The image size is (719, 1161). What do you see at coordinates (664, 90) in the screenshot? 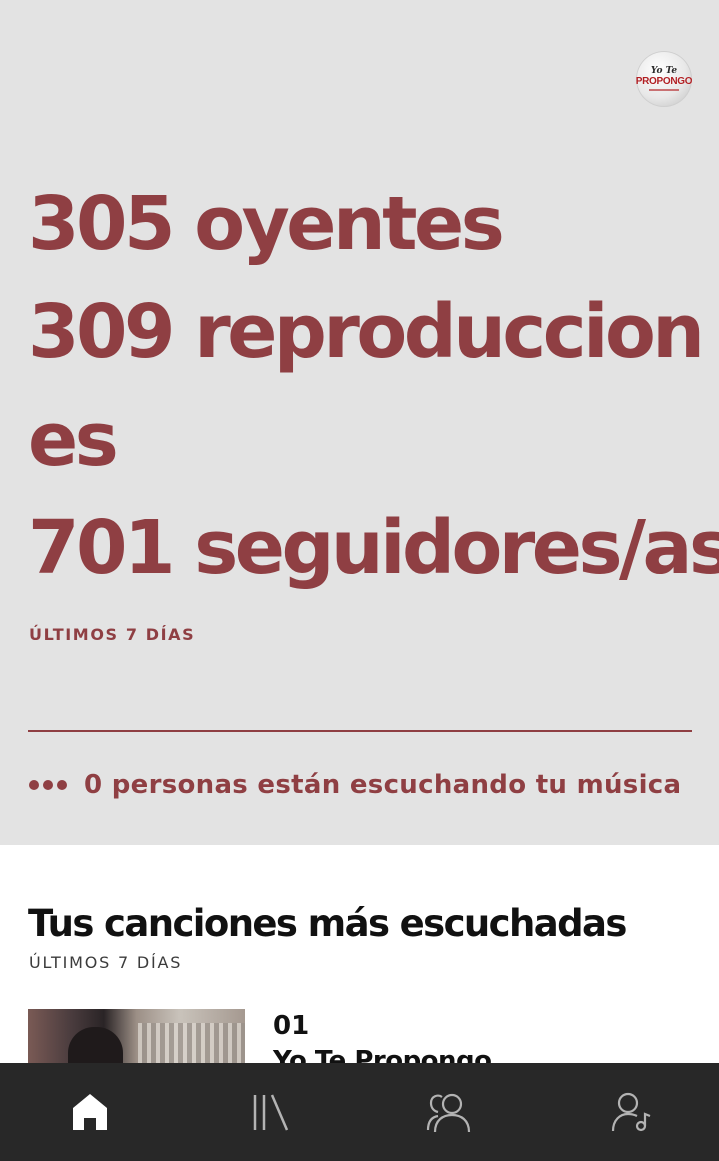
I see `avatar-logo-underline` at bounding box center [664, 90].